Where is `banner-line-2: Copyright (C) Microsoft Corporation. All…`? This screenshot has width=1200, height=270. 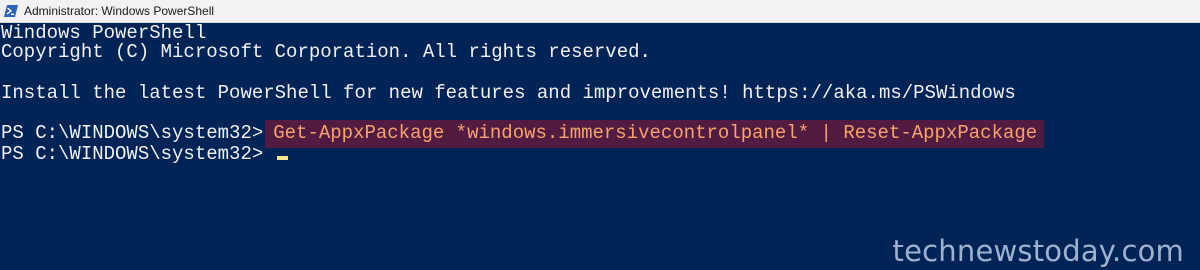 banner-line-2: Copyright (C) Microsoft Corporation. All… is located at coordinates (326, 52).